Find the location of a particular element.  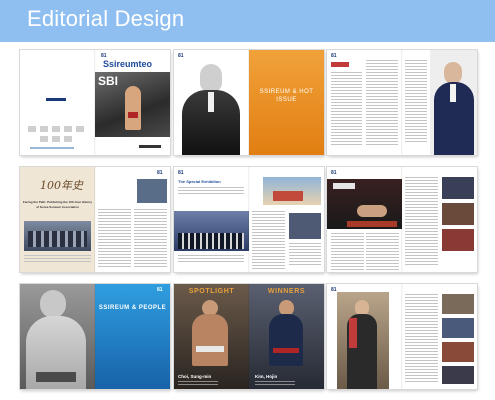

feature-title: The Special Exhibition is located at coordinates (199, 181).